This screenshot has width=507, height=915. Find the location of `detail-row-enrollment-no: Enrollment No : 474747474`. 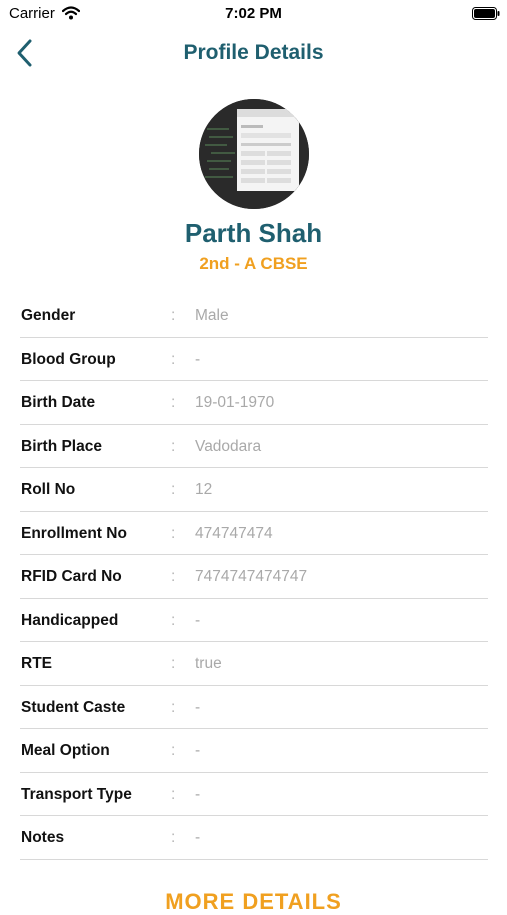

detail-row-enrollment-no: Enrollment No : 474747474 is located at coordinates (254, 533).